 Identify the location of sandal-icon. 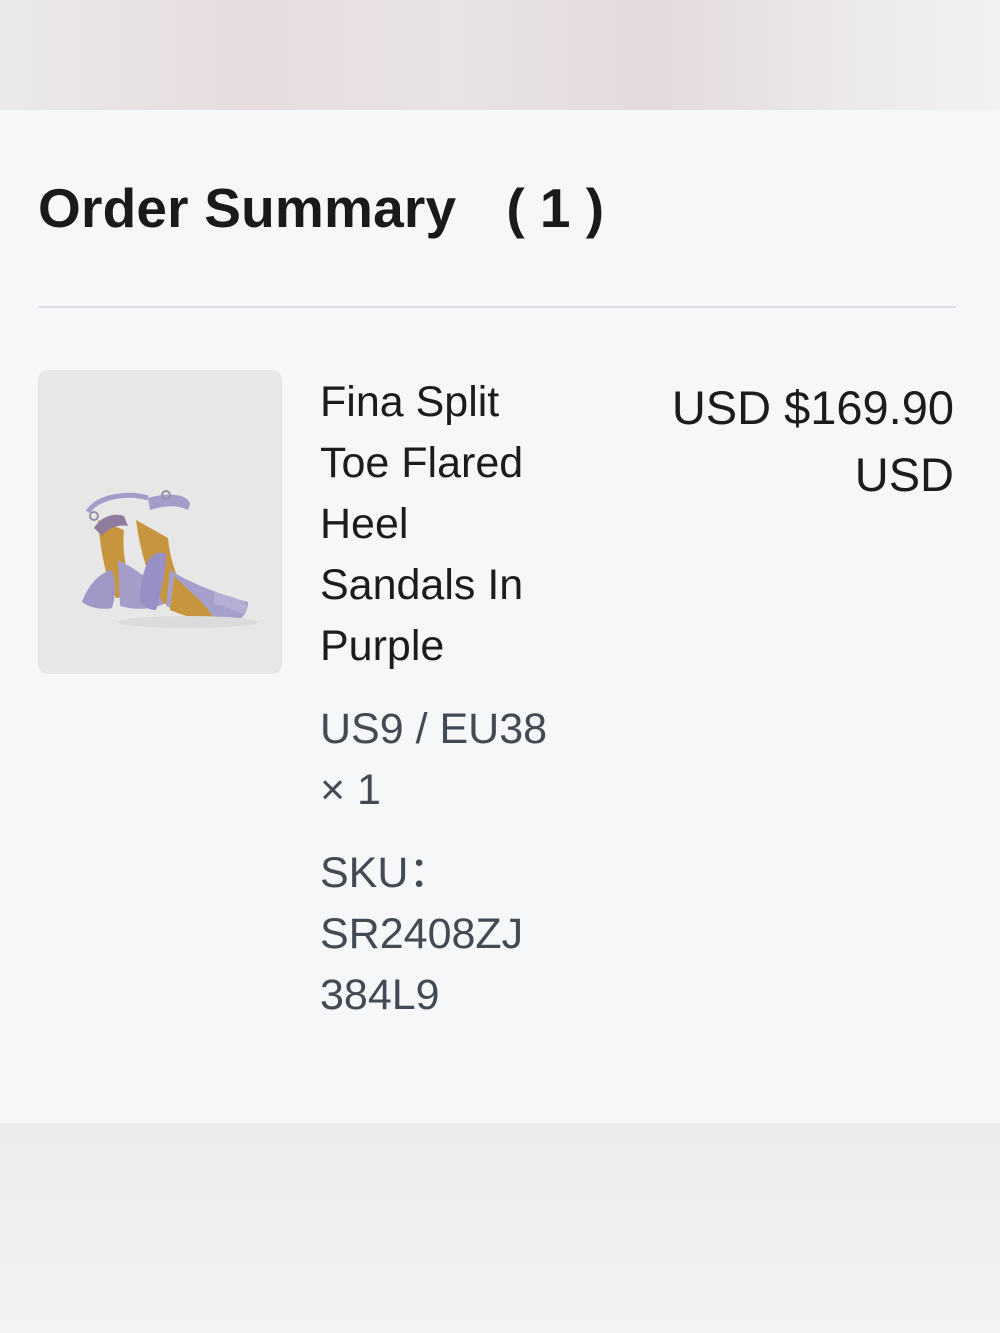
(170, 559).